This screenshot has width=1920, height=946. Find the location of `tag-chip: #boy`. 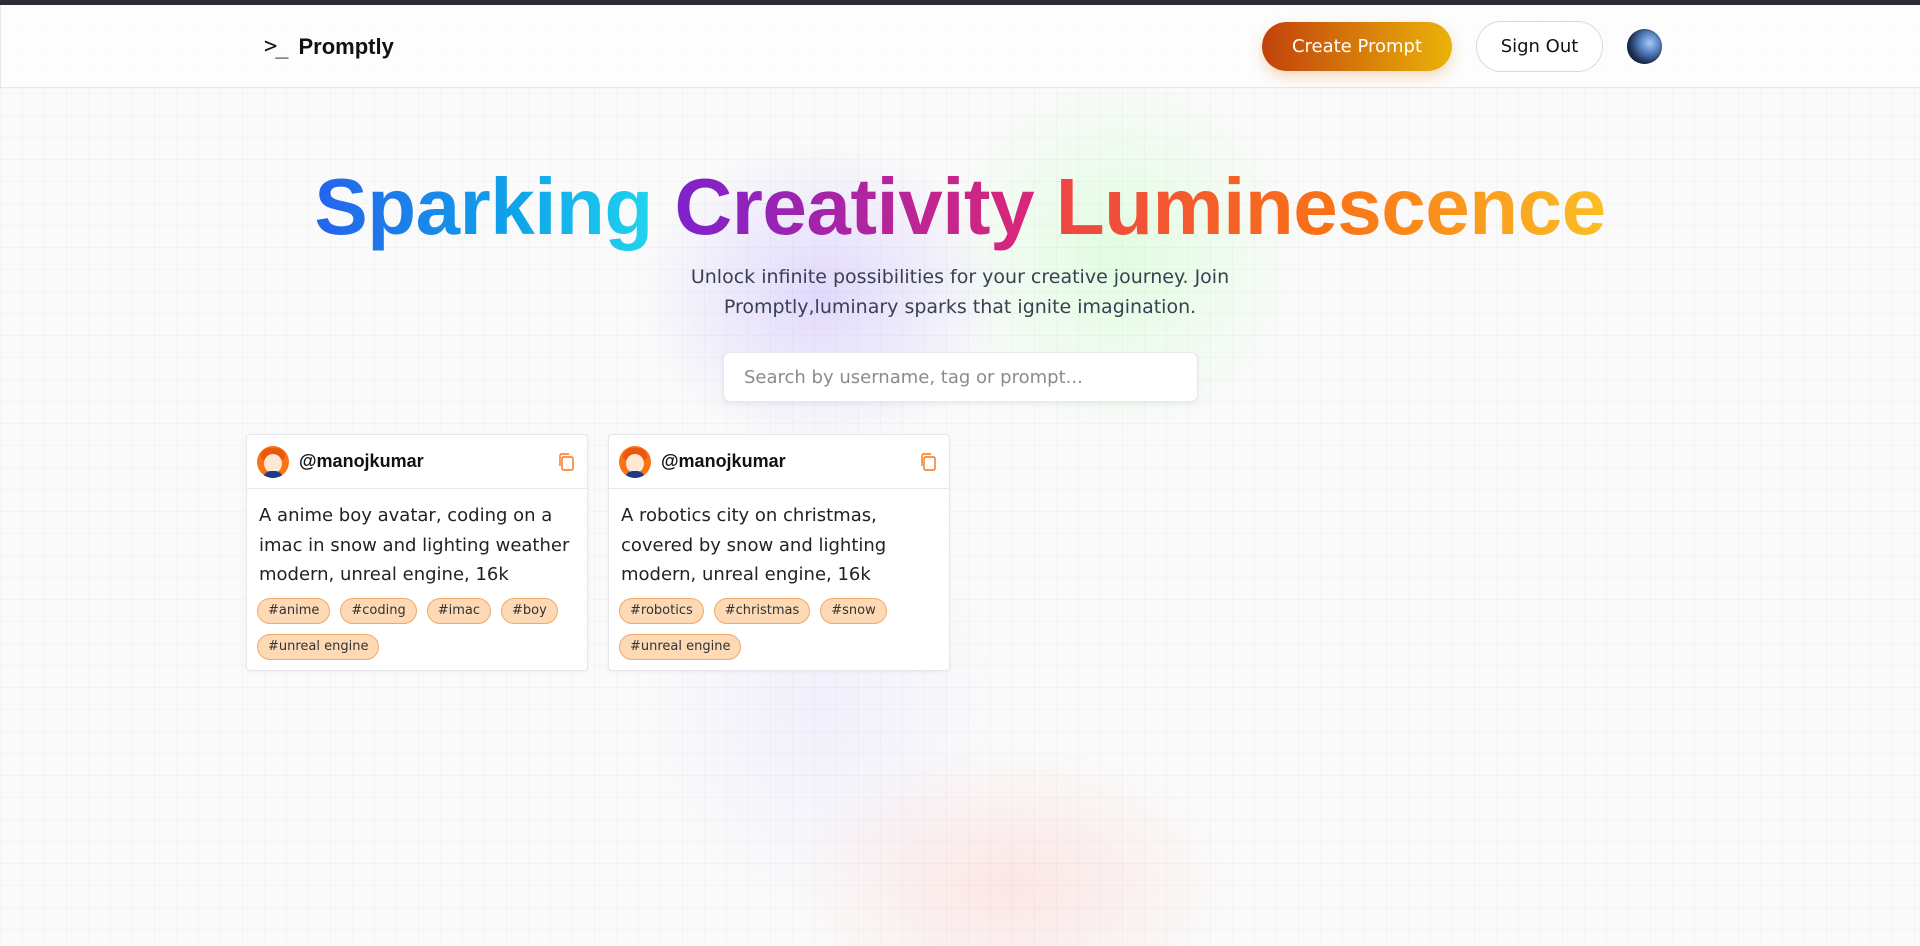

tag-chip: #boy is located at coordinates (529, 610).